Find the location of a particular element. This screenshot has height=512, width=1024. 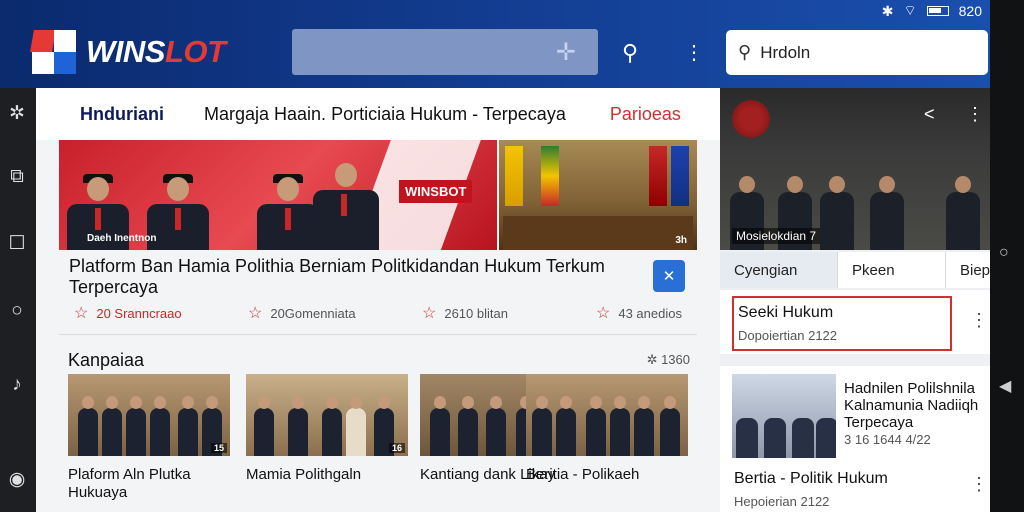

system-nav-bar: ○ ◀ is located at coordinates (1007, 256).